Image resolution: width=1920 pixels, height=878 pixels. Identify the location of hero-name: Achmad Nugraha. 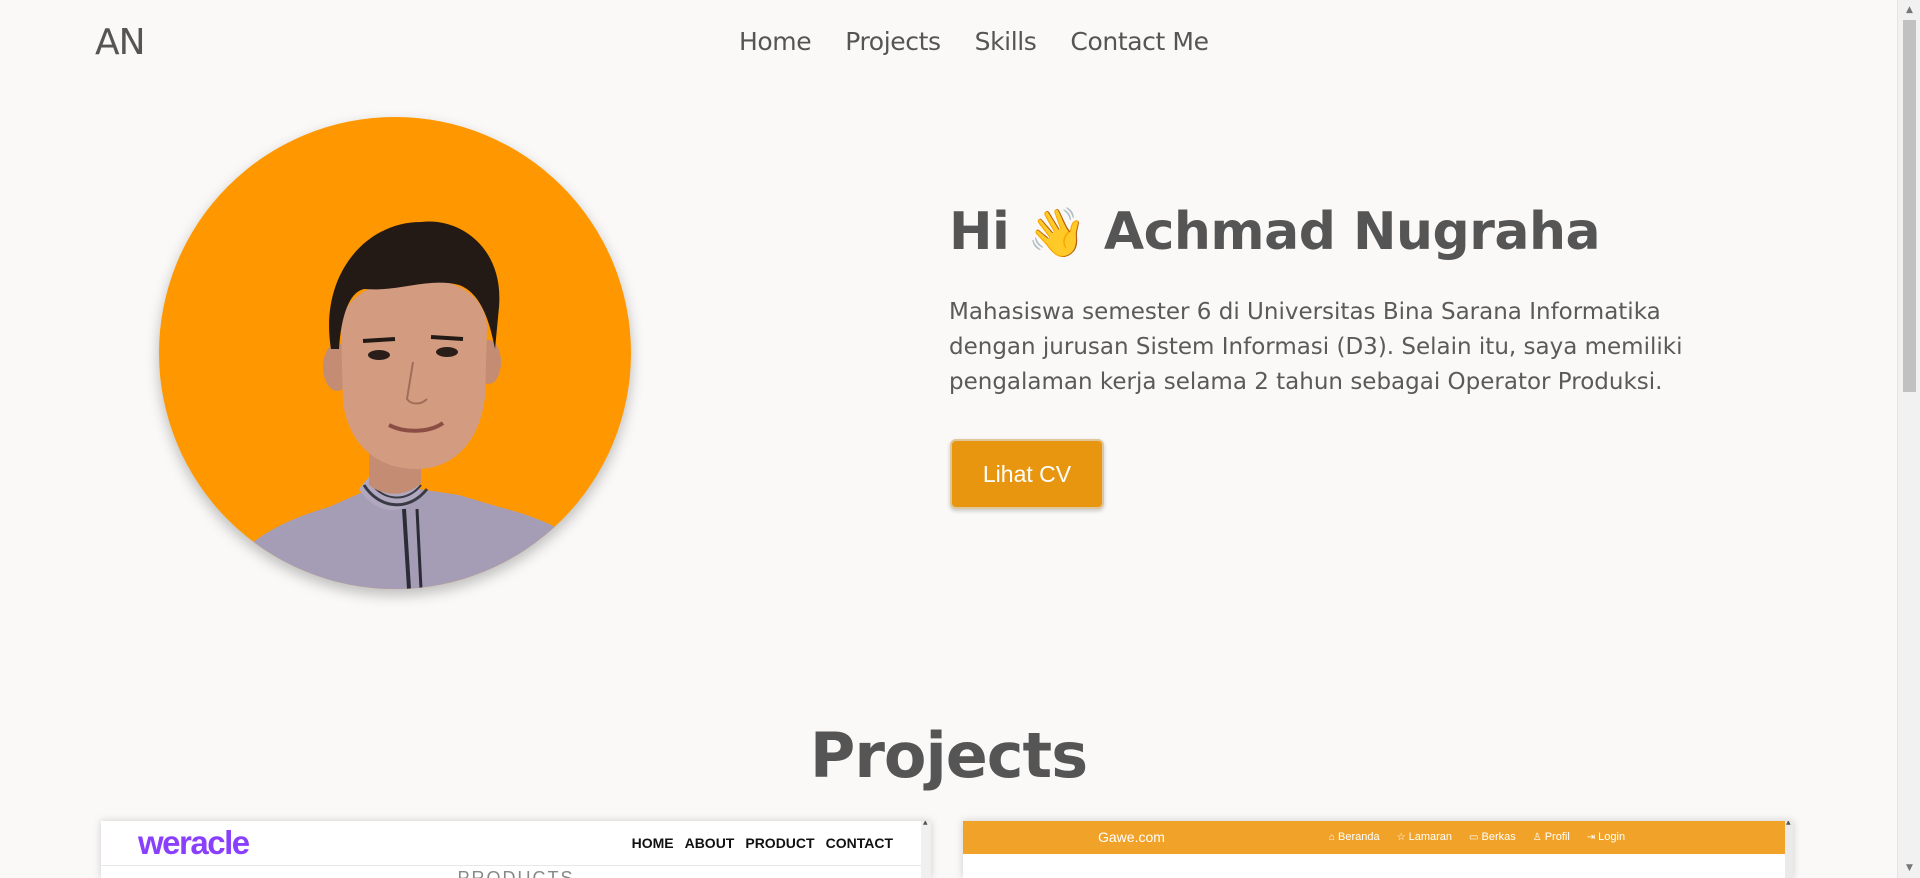
(1352, 232).